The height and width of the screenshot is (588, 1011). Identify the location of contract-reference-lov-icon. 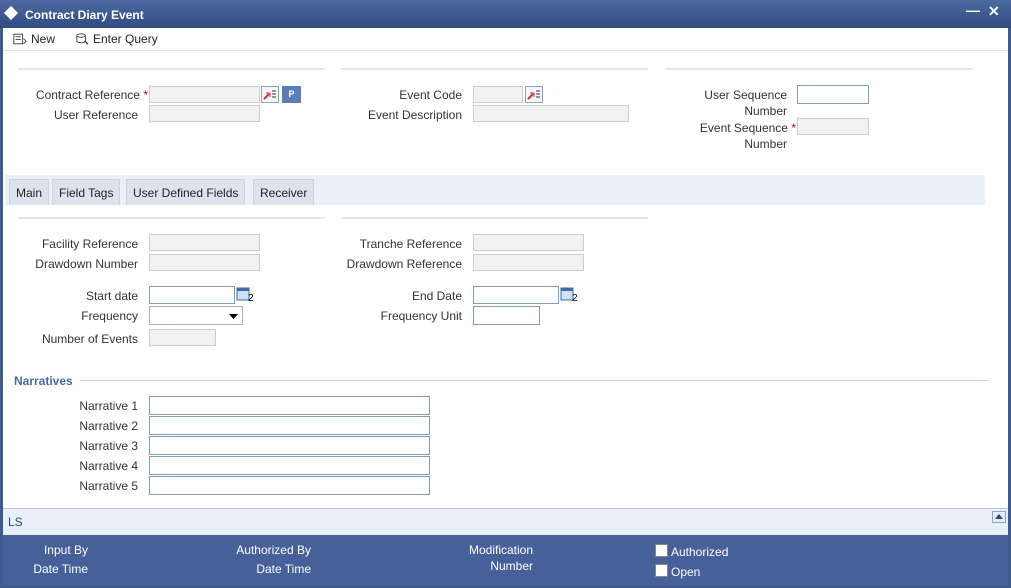
(270, 94).